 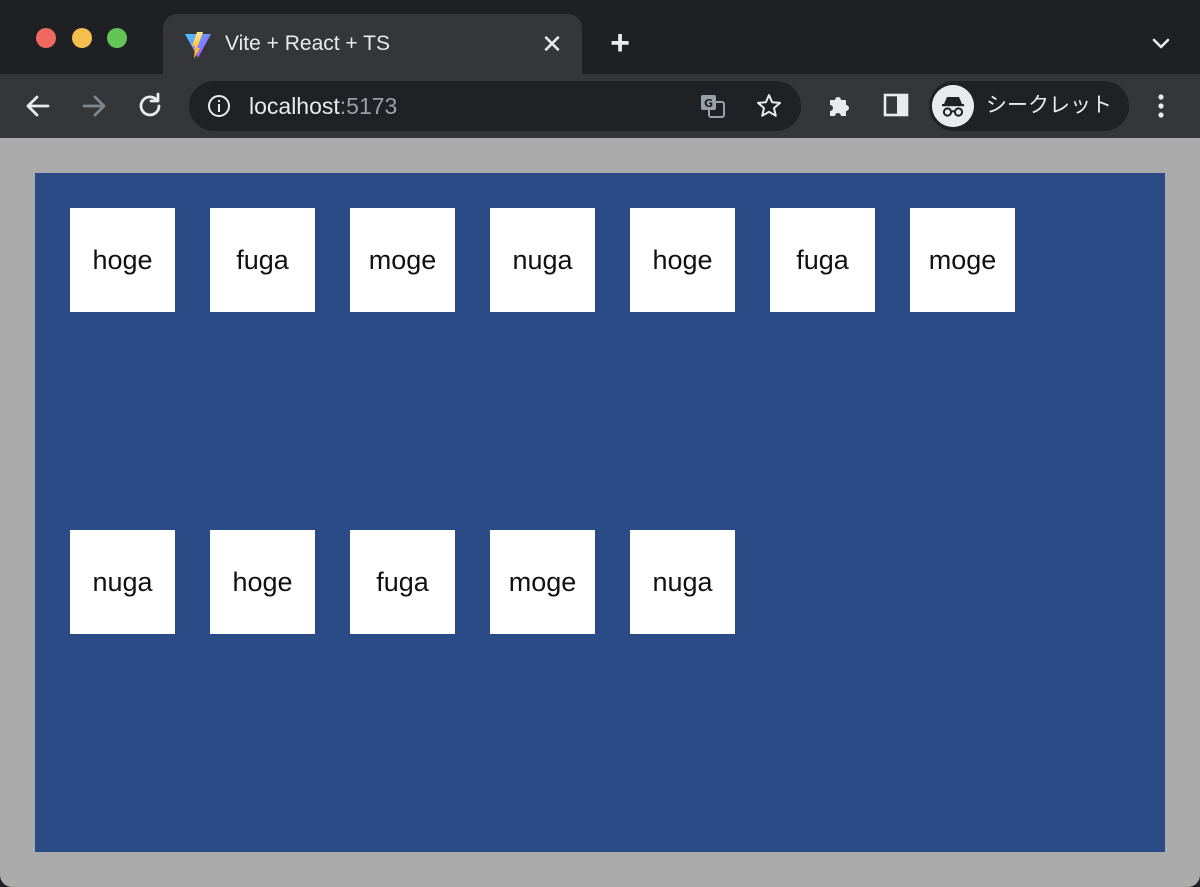 What do you see at coordinates (552, 44) in the screenshot?
I see `tab-close-icon: ✕` at bounding box center [552, 44].